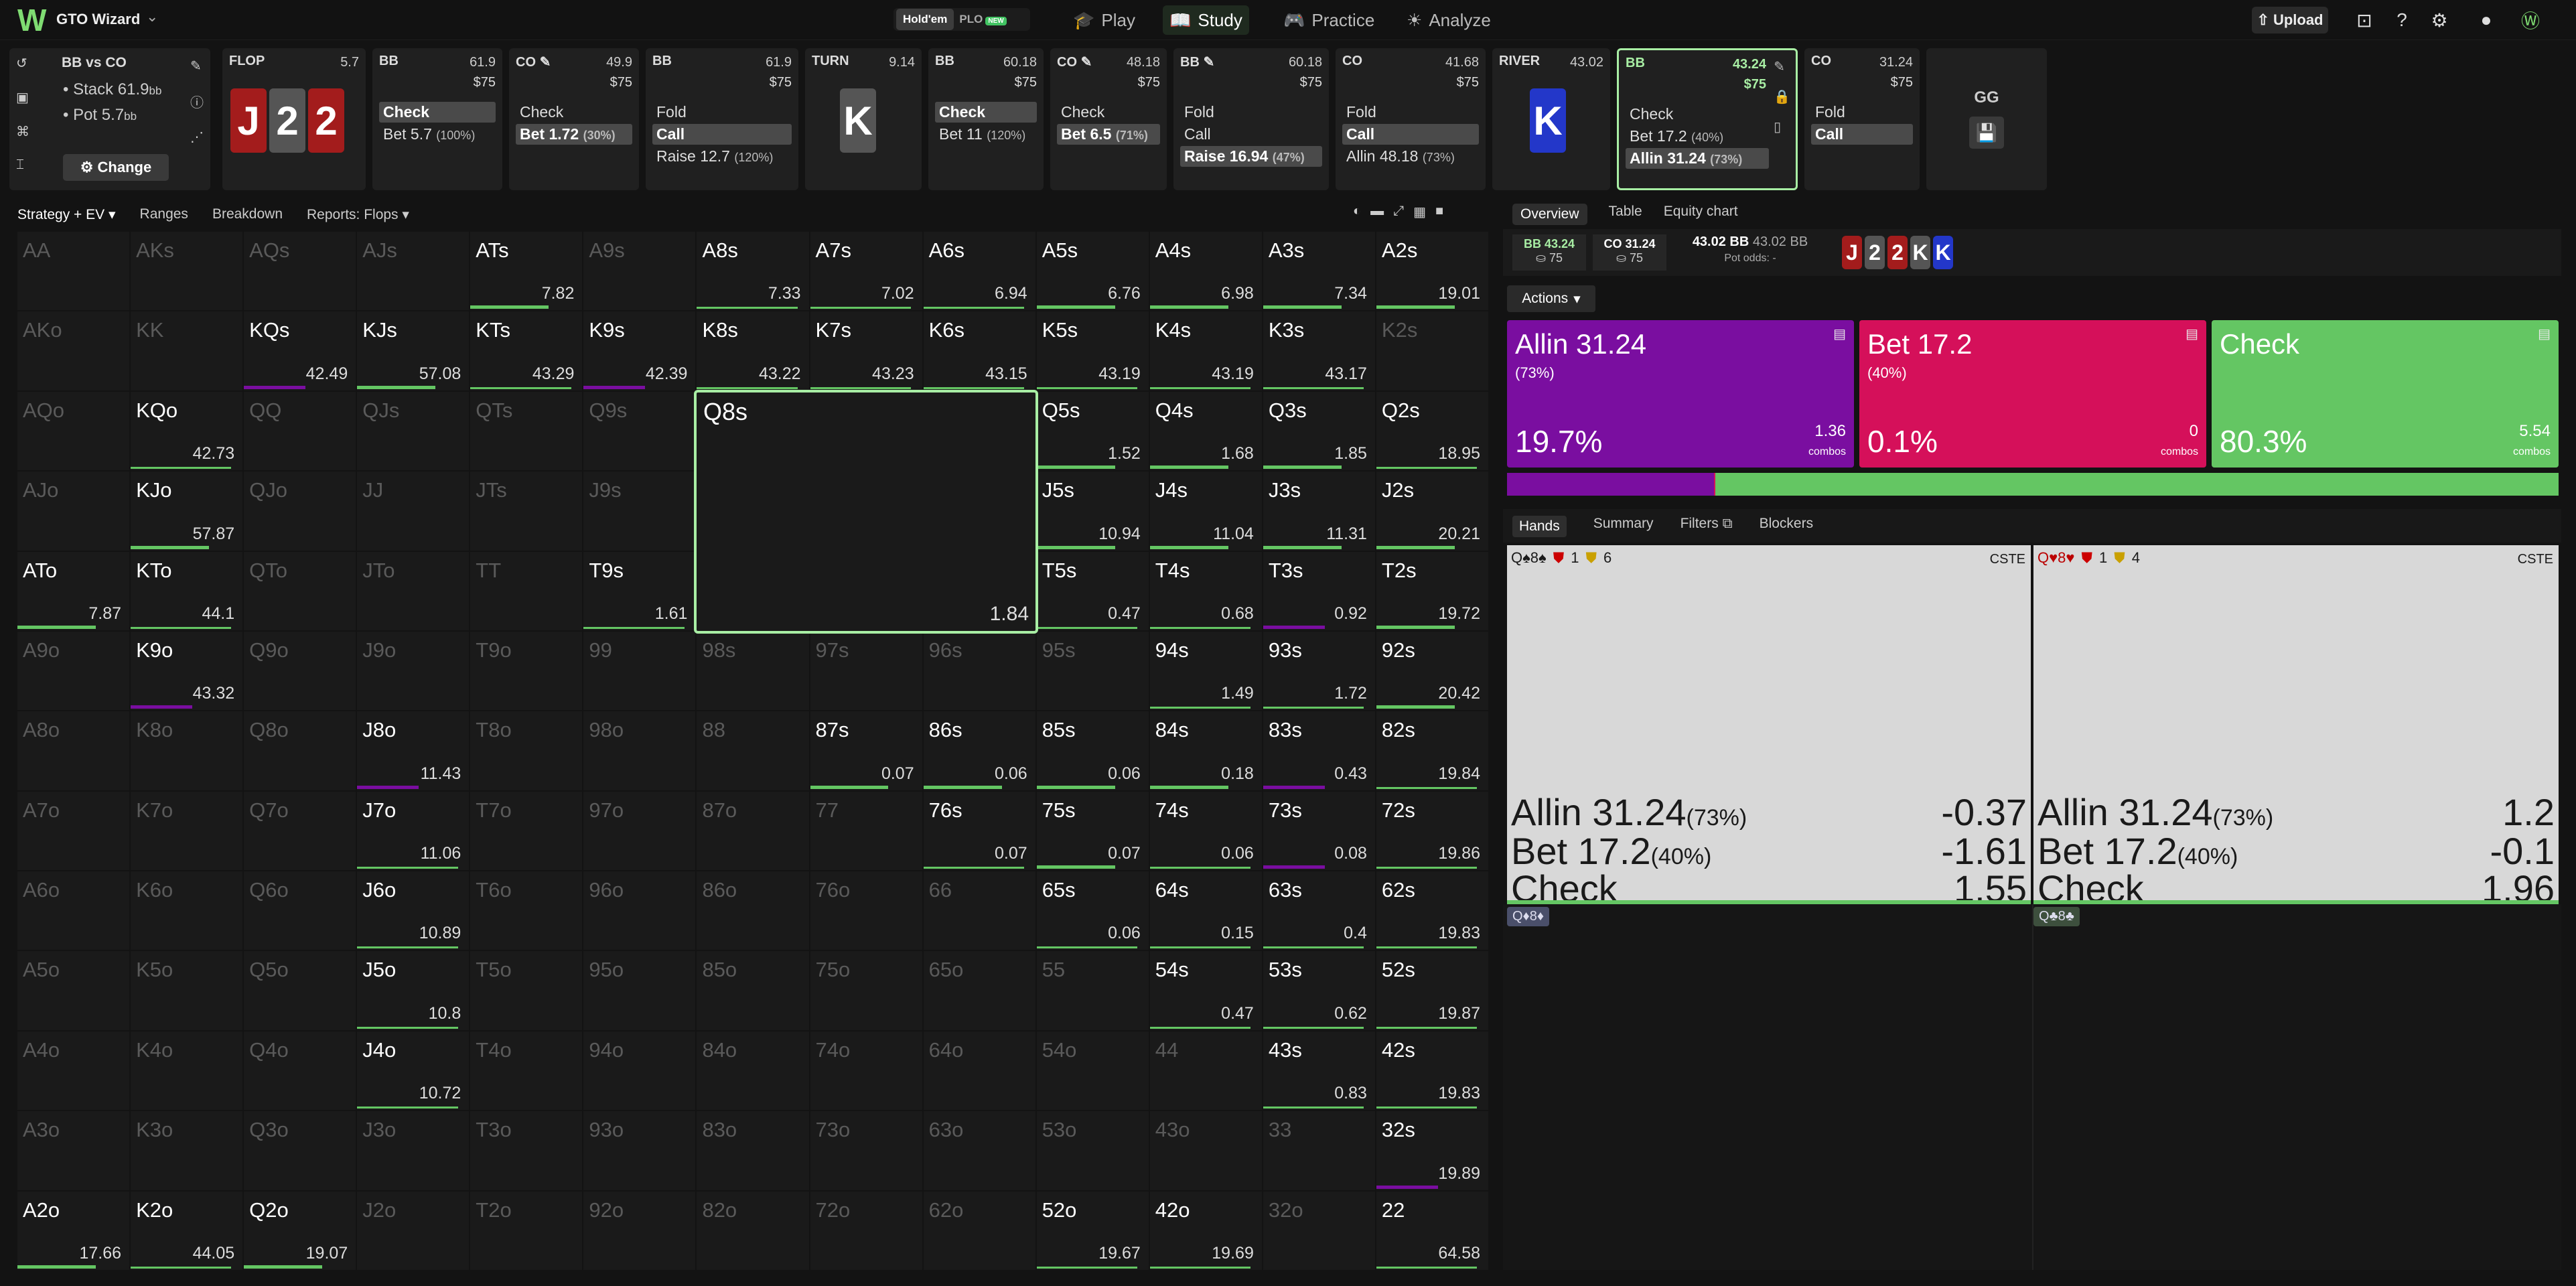 The height and width of the screenshot is (1286, 2576). I want to click on hand-cell-86s: 86s 0.06, so click(979, 750).